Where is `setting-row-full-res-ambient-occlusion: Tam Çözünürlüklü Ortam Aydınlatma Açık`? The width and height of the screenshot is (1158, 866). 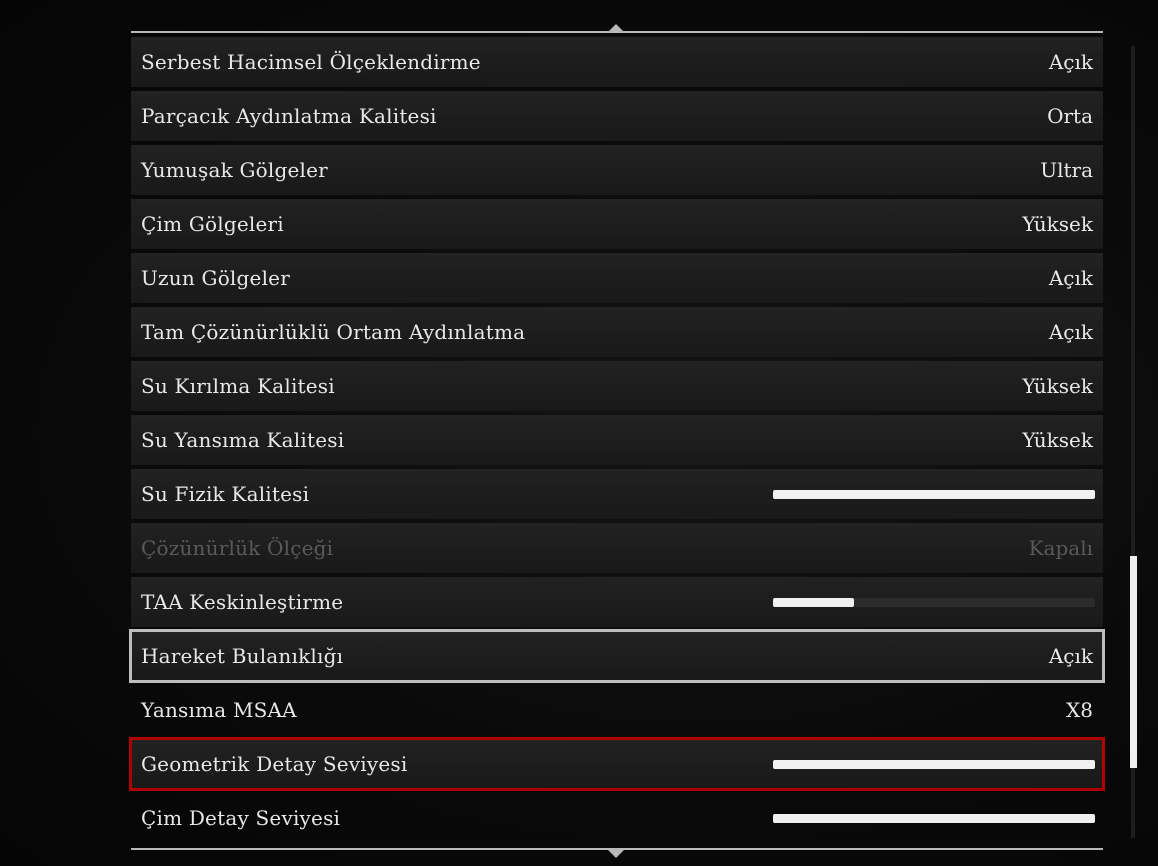
setting-row-full-res-ambient-occlusion: Tam Çözünürlüklü Ortam Aydınlatma Açık is located at coordinates (617, 332).